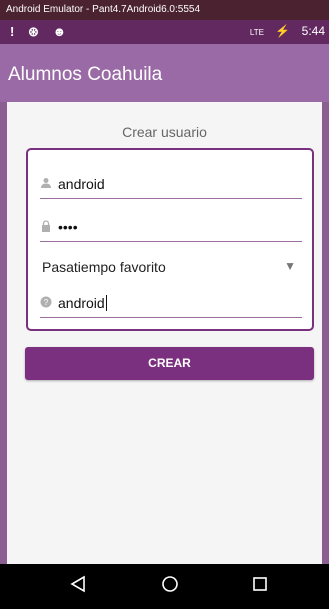  I want to click on status-bar: ! ⊛ ☻ LTE ⚡ 5:44, so click(164, 32).